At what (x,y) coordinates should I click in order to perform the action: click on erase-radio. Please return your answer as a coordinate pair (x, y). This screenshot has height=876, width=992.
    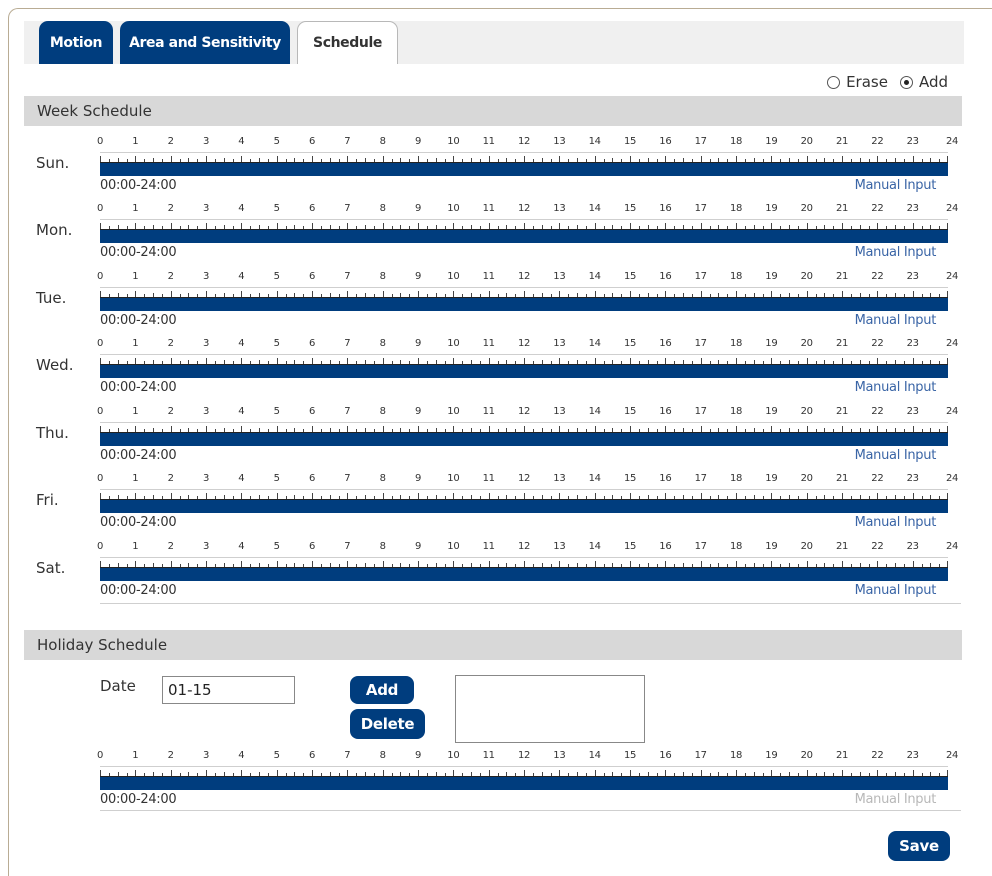
    Looking at the image, I should click on (834, 82).